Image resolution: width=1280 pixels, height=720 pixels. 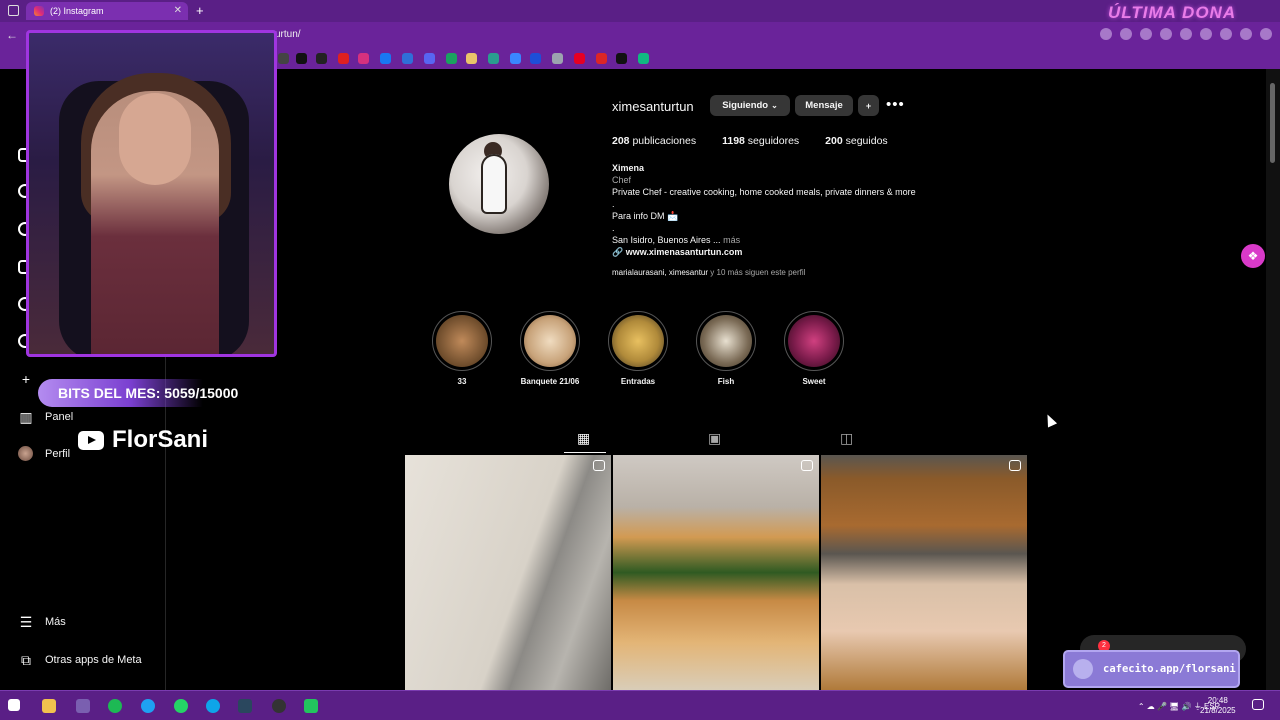 I want to click on sidebar-item-label: Más, so click(x=55, y=622).